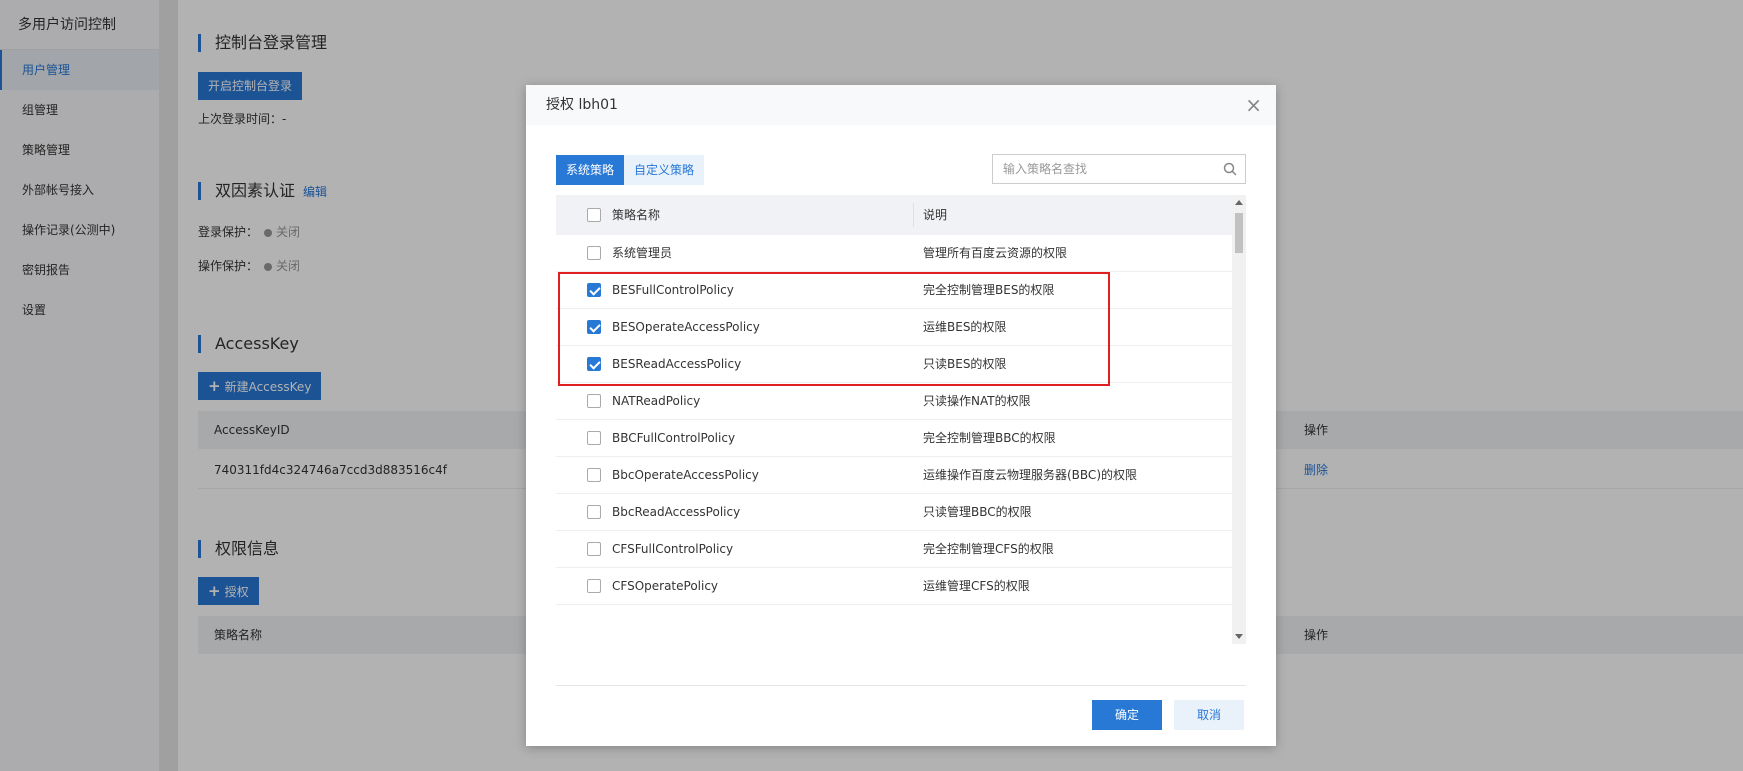 The width and height of the screenshot is (1743, 771). Describe the element at coordinates (656, 401) in the screenshot. I see `policy-name: NATReadPolicy` at that location.